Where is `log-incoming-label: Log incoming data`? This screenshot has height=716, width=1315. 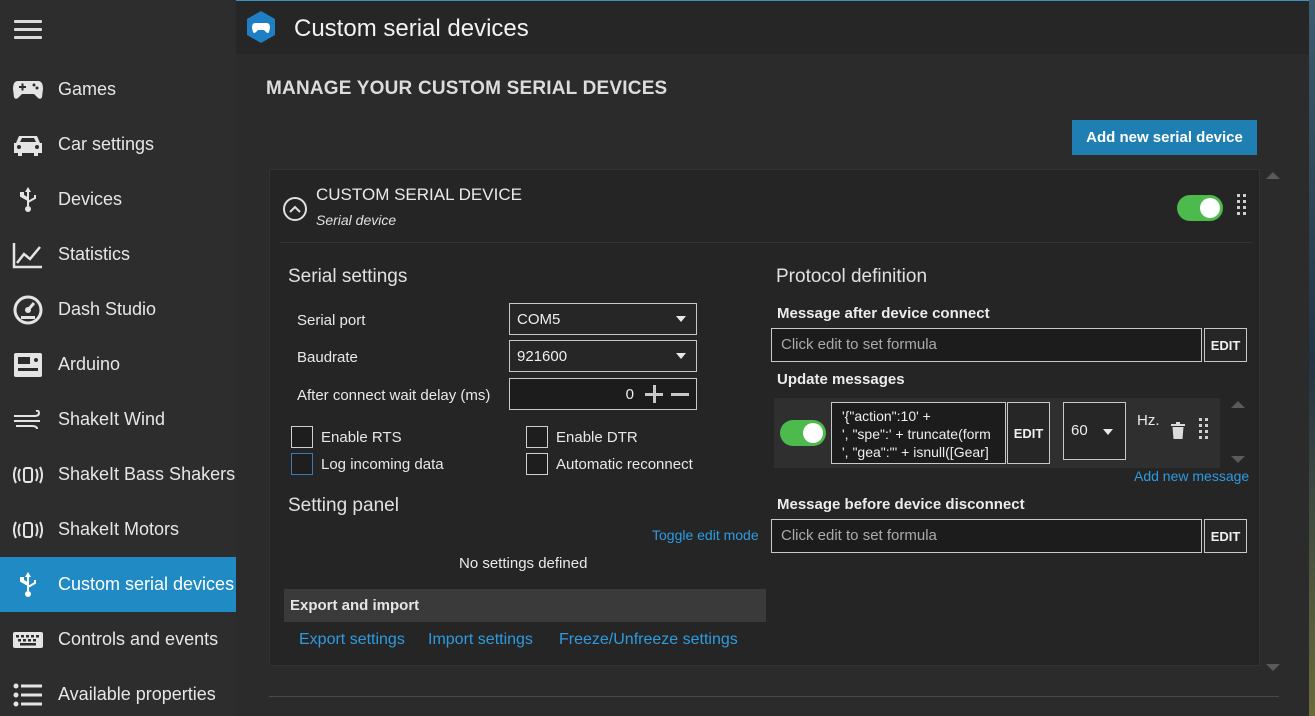 log-incoming-label: Log incoming data is located at coordinates (382, 464).